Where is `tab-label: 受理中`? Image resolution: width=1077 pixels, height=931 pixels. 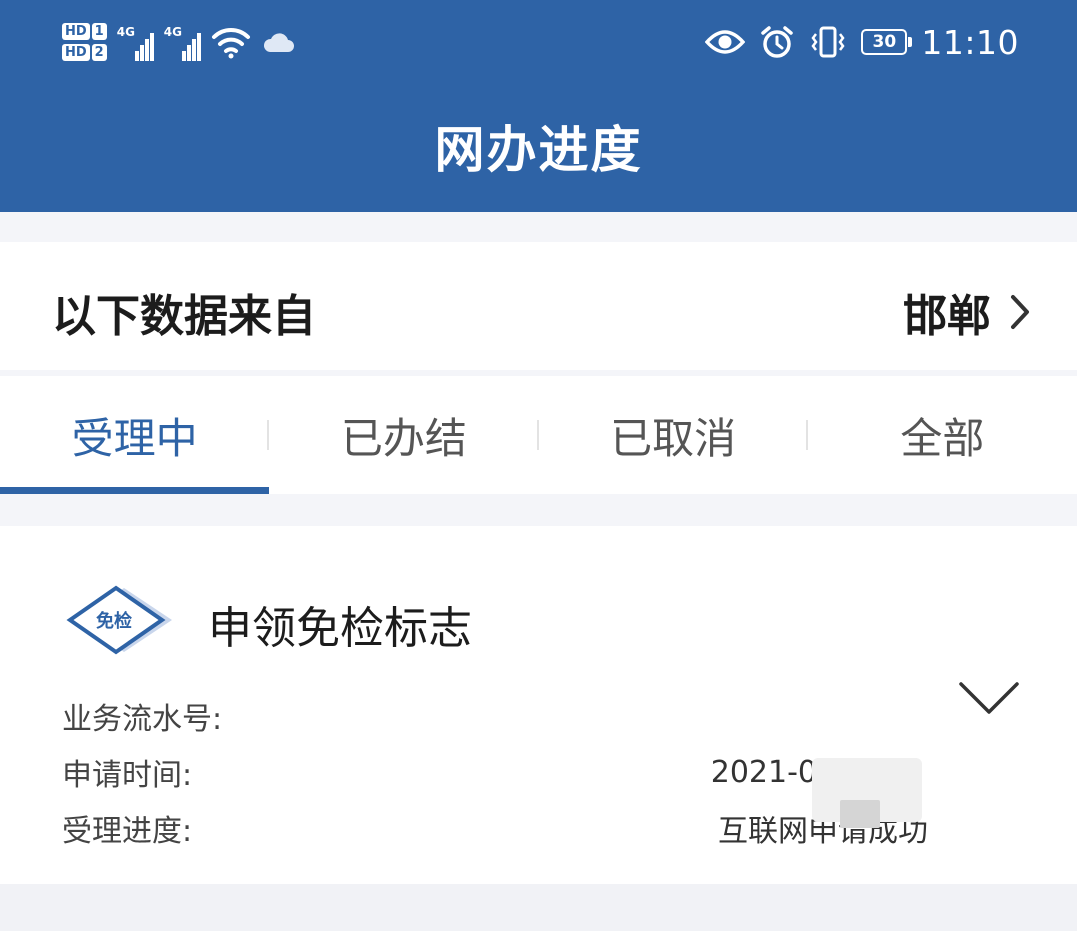 tab-label: 受理中 is located at coordinates (134, 438).